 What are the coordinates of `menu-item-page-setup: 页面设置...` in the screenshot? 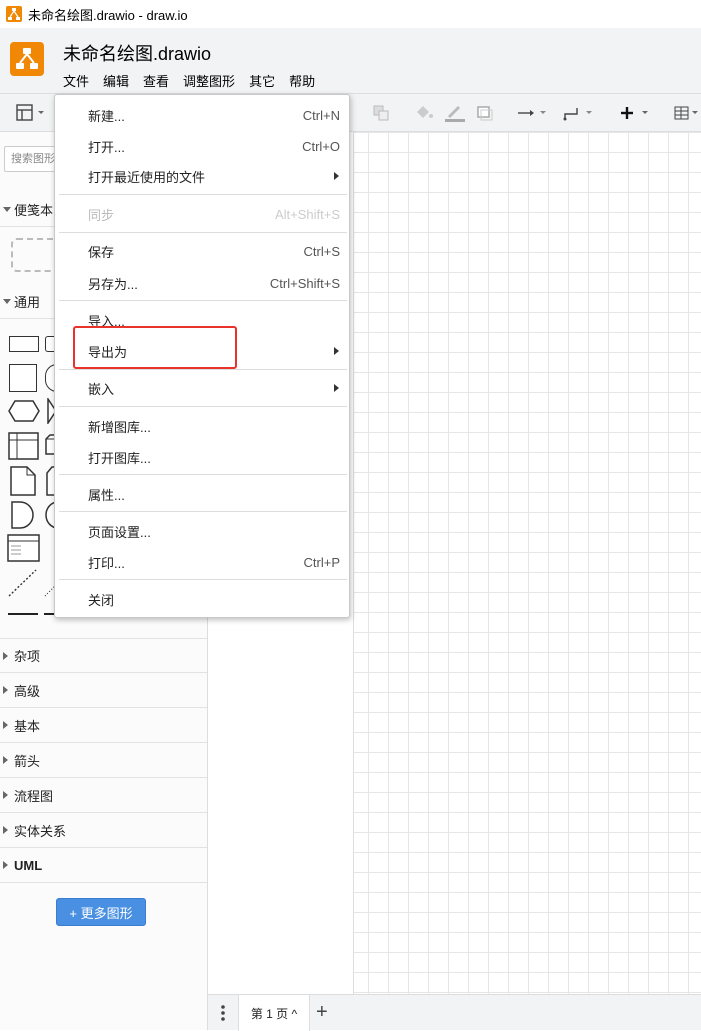 It's located at (202, 531).